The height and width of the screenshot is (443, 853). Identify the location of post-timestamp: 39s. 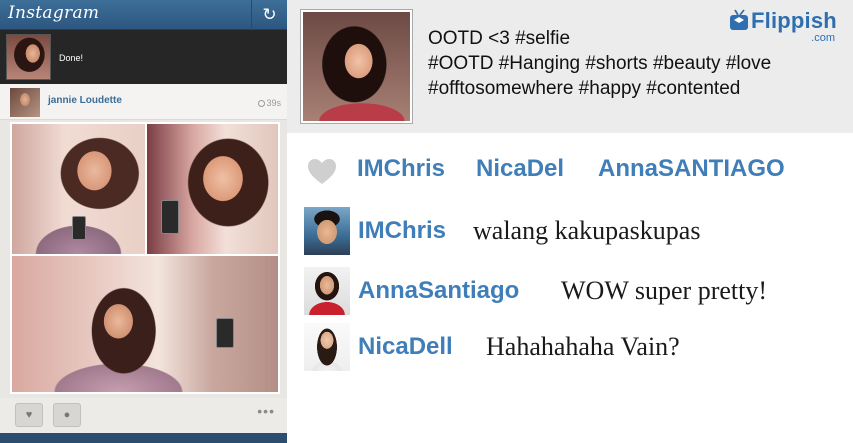
(269, 103).